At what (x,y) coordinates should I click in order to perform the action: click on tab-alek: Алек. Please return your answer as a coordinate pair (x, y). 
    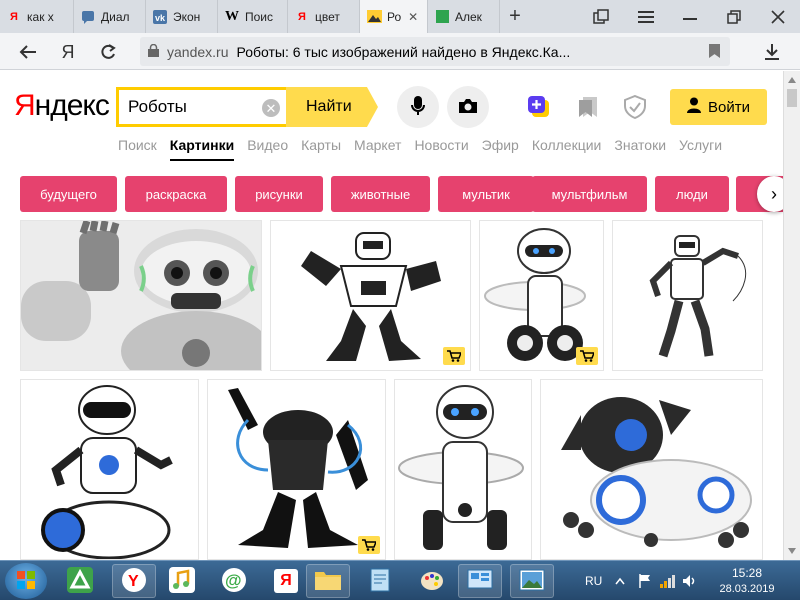
    Looking at the image, I should click on (464, 16).